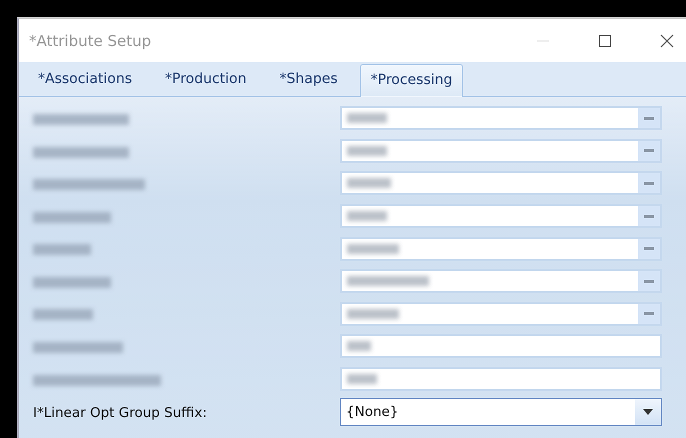  I want to click on field-label: I*Linear Opt Group Suffix:, so click(120, 413).